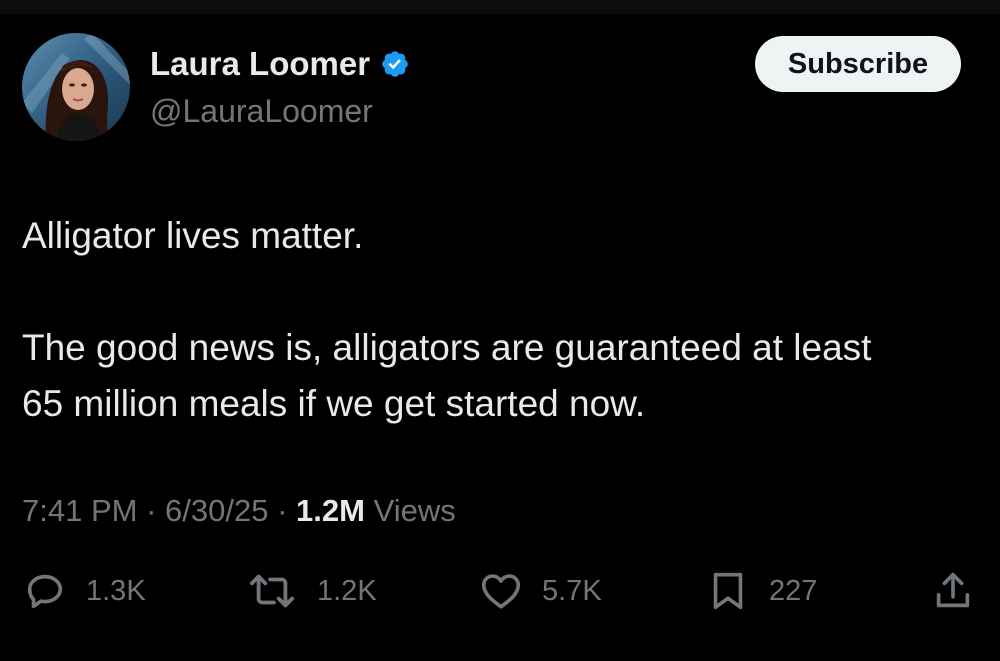 This screenshot has width=1000, height=661. I want to click on repost-icon, so click(272, 591).